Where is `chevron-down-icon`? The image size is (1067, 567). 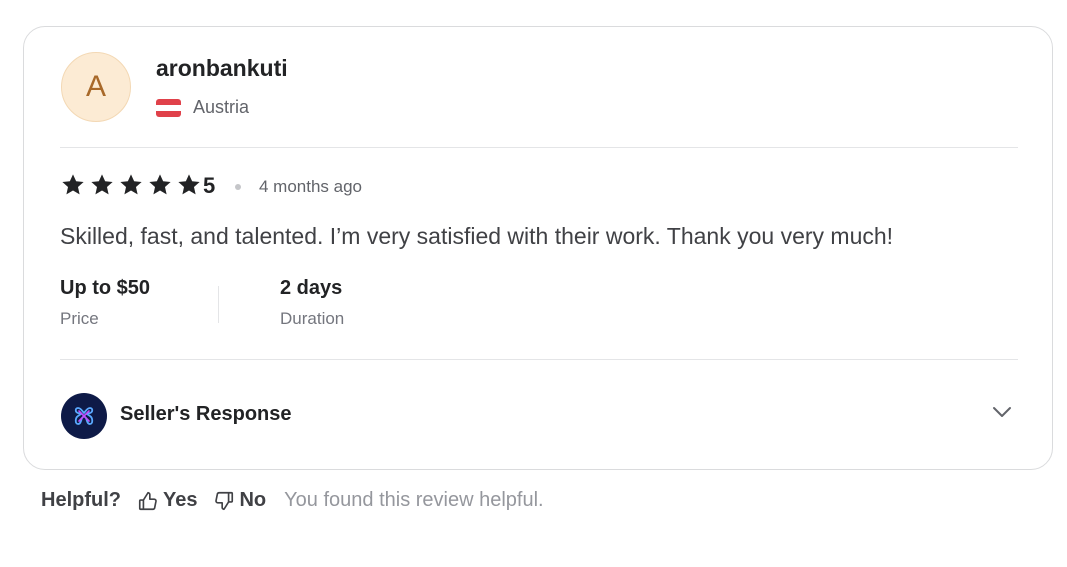
chevron-down-icon is located at coordinates (1002, 412).